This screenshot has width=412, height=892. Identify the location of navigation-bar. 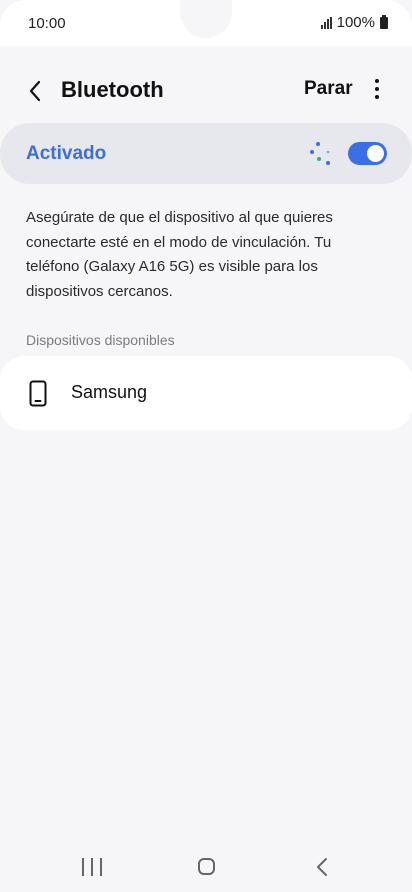
(206, 867).